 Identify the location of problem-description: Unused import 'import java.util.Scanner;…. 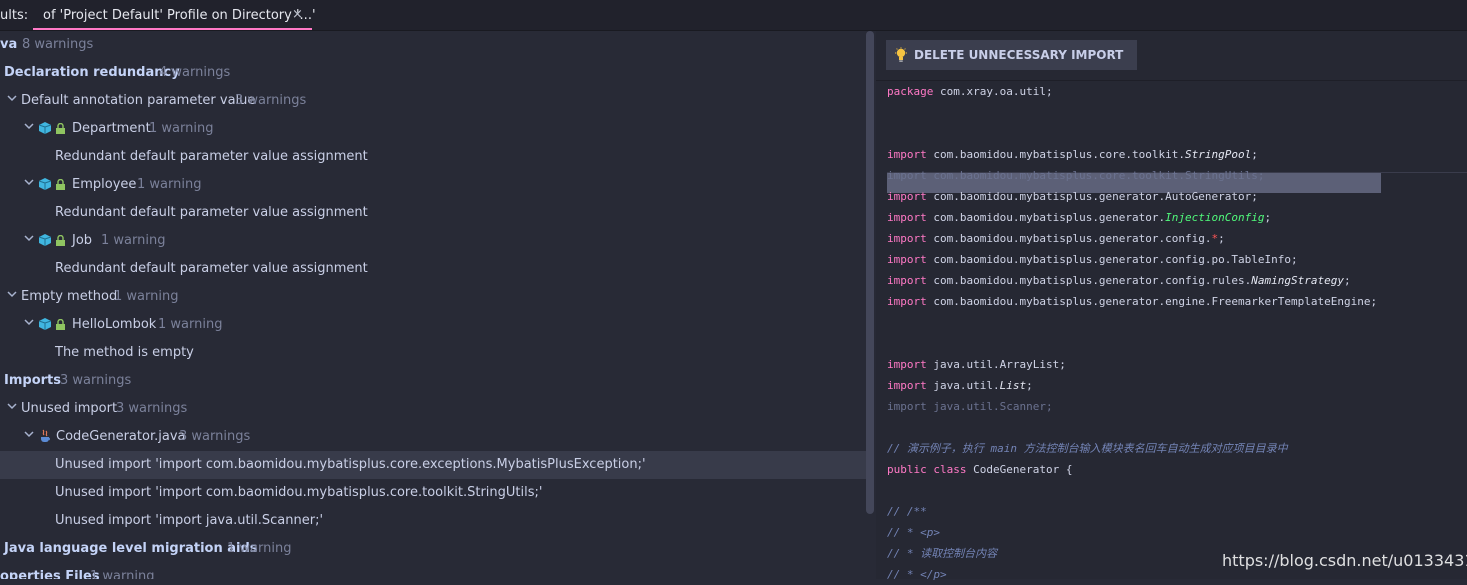
(189, 520).